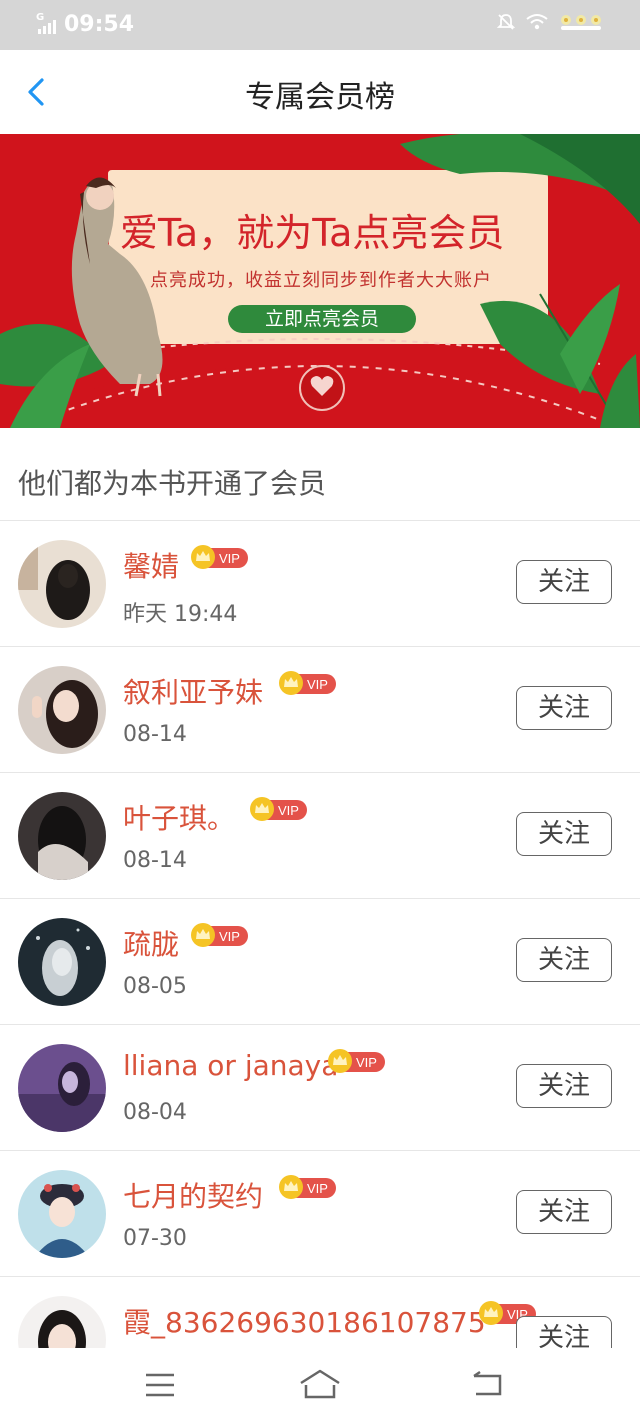  What do you see at coordinates (155, 1238) in the screenshot?
I see `member-time: 07-30` at bounding box center [155, 1238].